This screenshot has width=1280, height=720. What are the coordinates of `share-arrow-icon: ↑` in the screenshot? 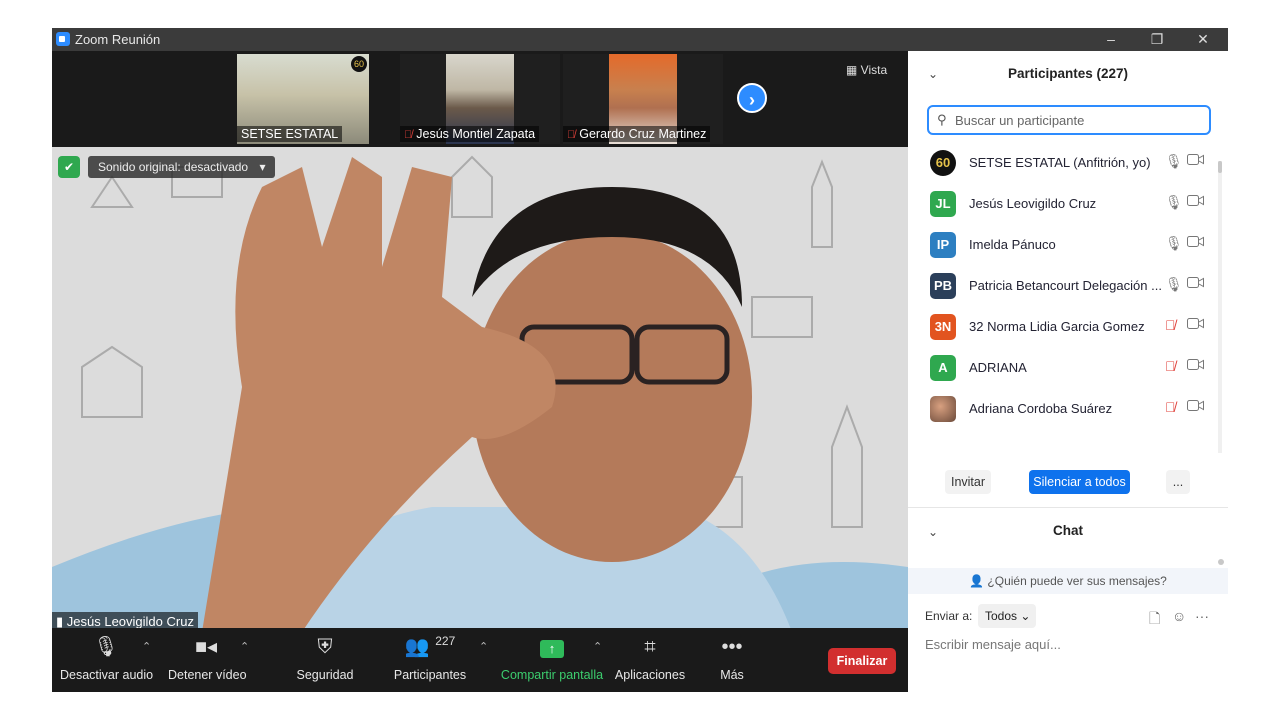 It's located at (552, 649).